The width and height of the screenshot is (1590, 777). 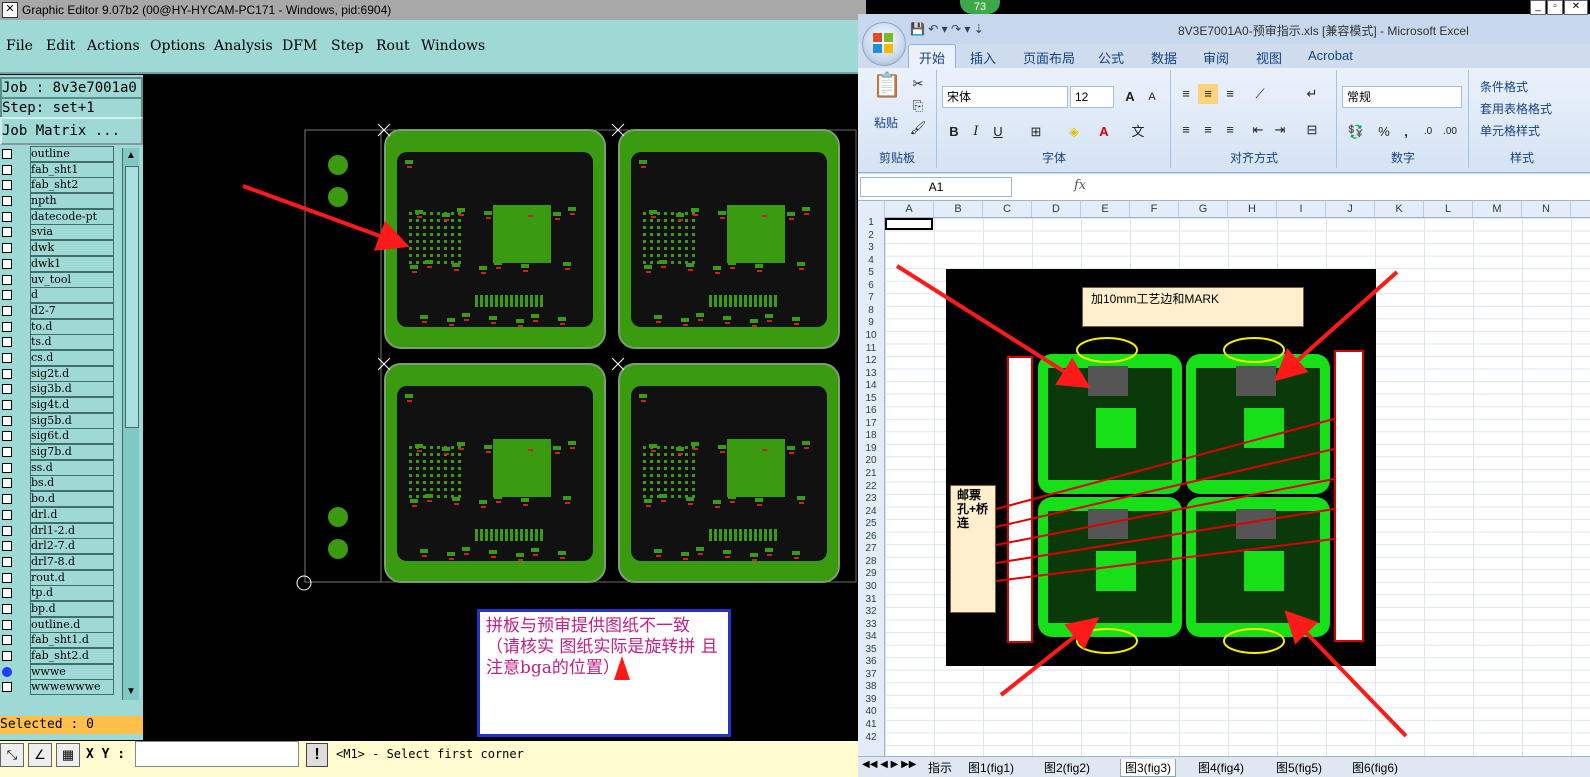 What do you see at coordinates (1346, 674) in the screenshot?
I see `arrow-img-br` at bounding box center [1346, 674].